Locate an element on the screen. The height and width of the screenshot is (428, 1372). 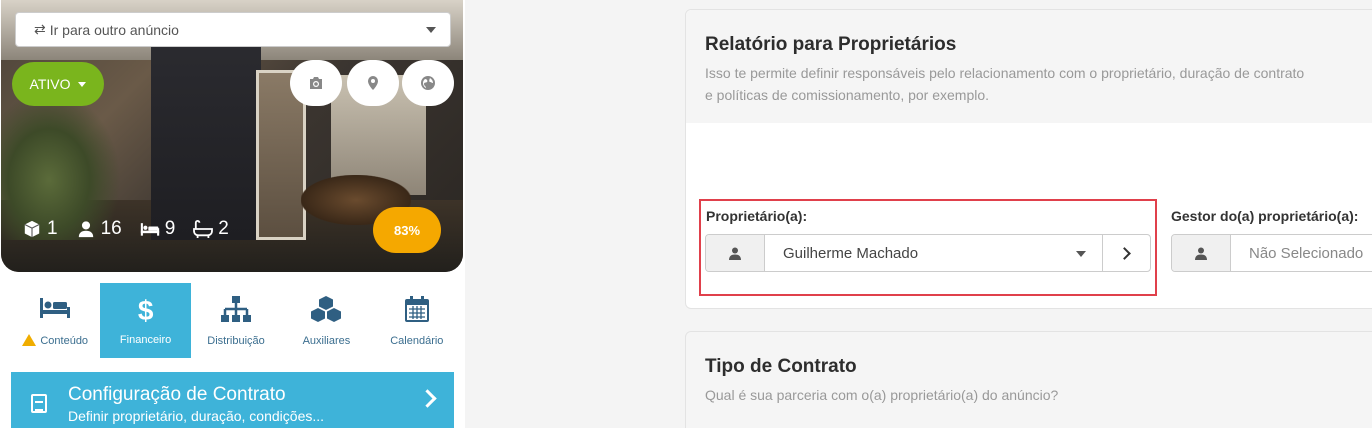
chevron-right-icon is located at coordinates (427, 398).